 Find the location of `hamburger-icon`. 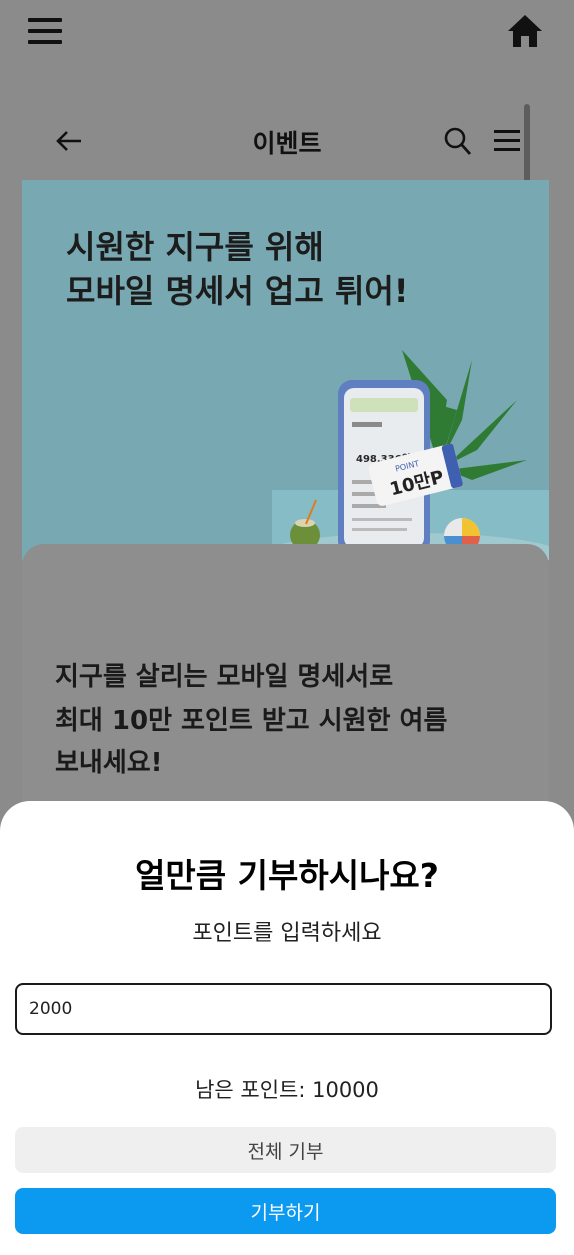

hamburger-icon is located at coordinates (45, 31).